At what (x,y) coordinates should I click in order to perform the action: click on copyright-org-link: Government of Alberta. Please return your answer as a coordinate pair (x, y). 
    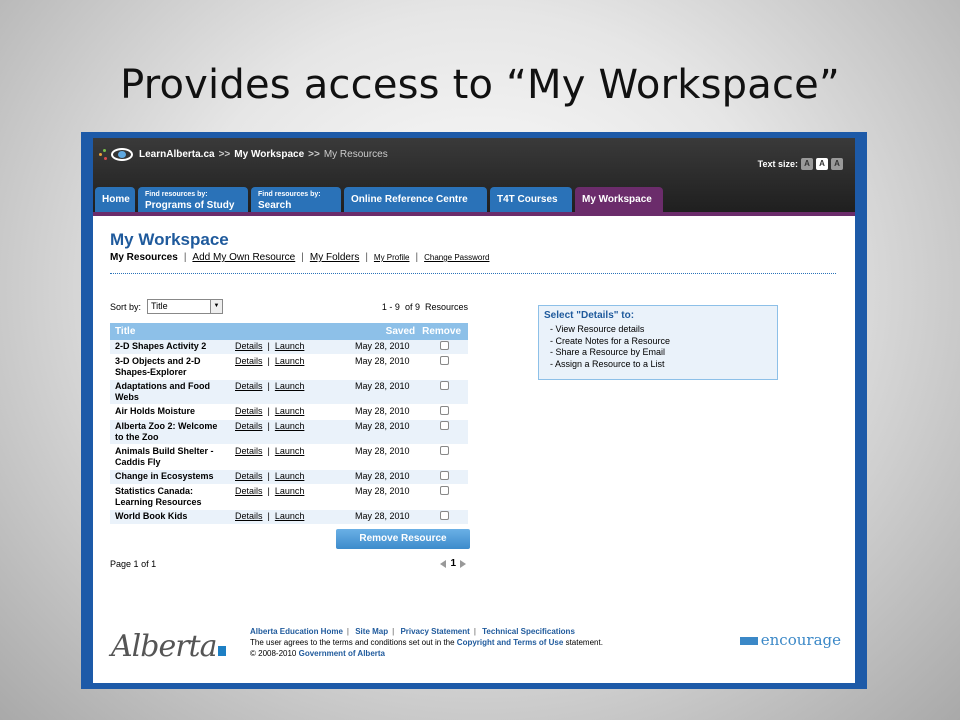
    Looking at the image, I should click on (342, 653).